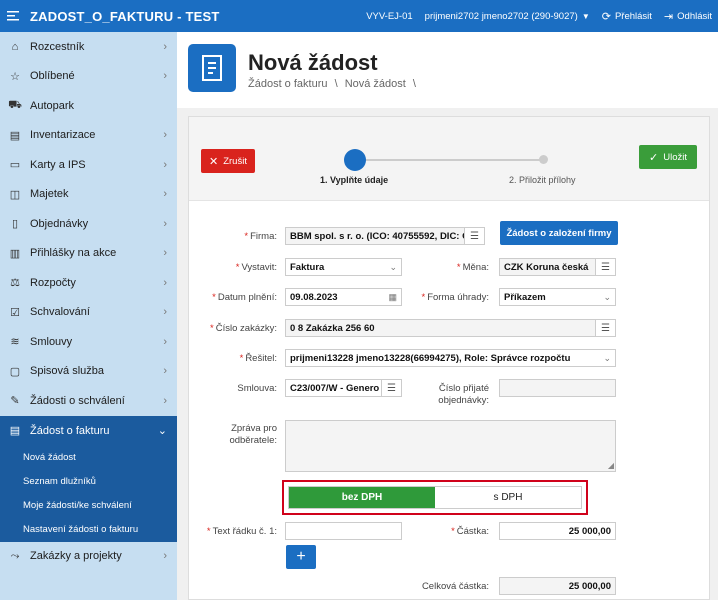  I want to click on checkbox-icon: ☑, so click(15, 312).